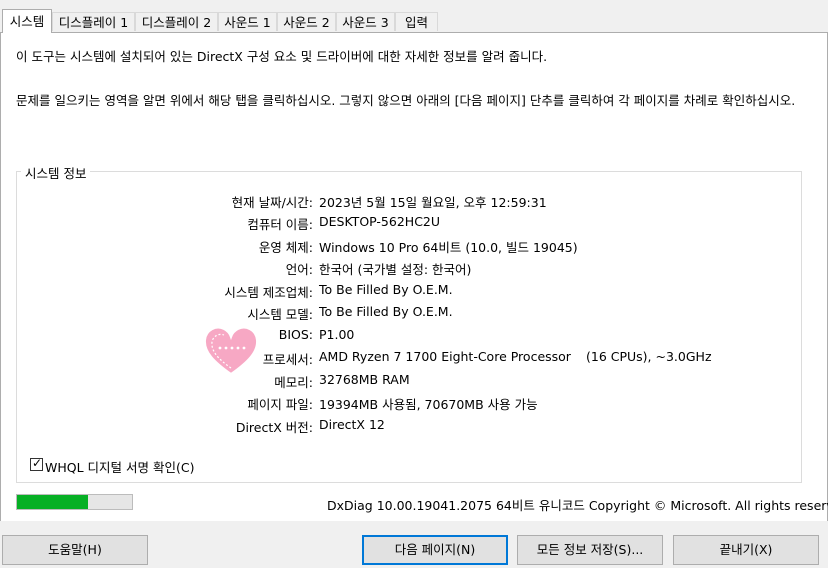  I want to click on info-value: 한국어 (국가별 설정: 한국어), so click(395, 269).